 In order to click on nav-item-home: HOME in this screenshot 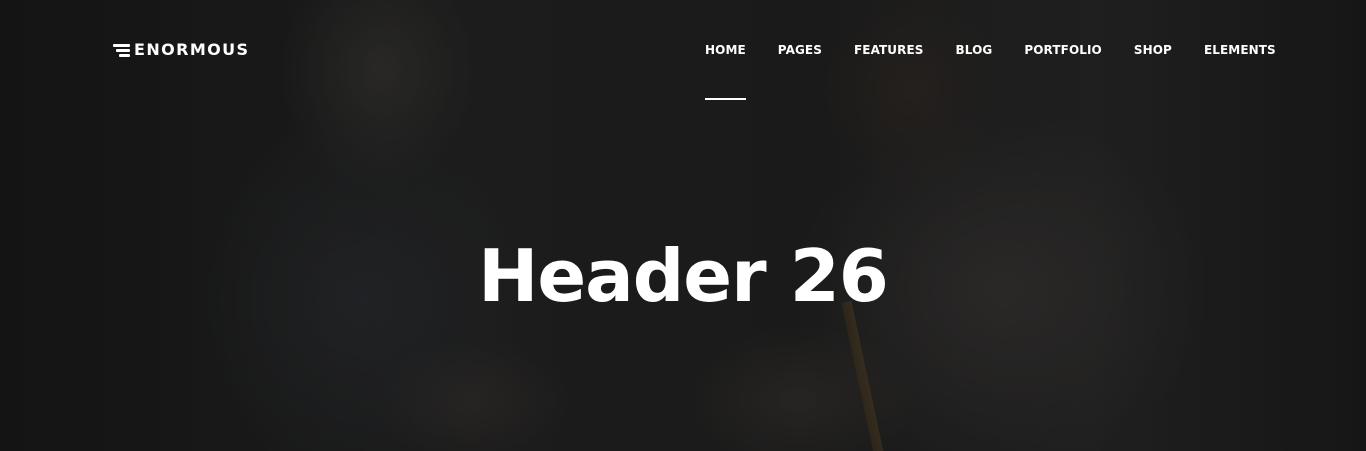, I will do `click(725, 71)`.